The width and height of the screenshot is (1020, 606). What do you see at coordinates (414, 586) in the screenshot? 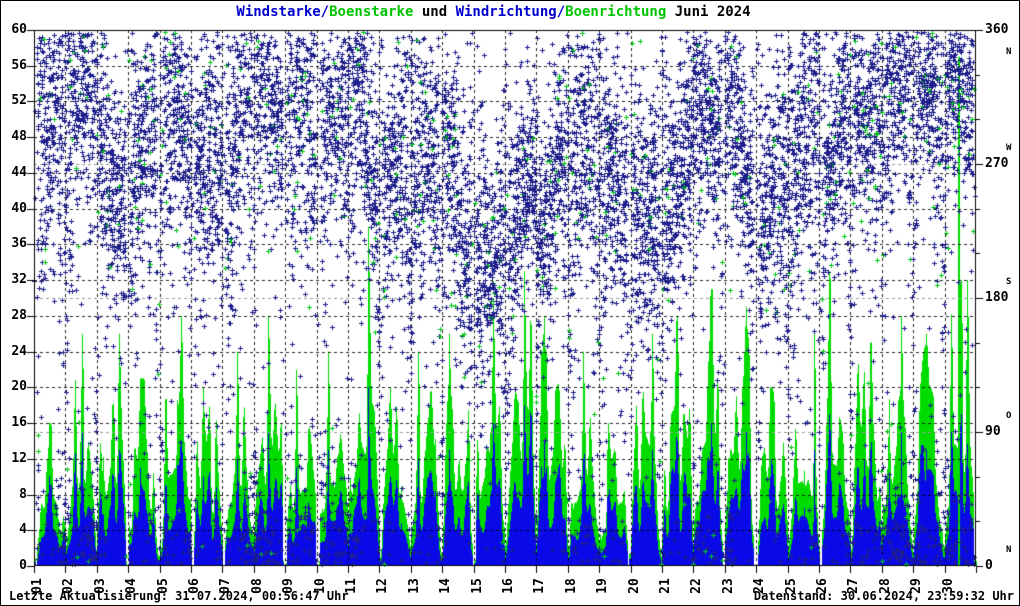
I see `day-label-13: 13` at bounding box center [414, 586].